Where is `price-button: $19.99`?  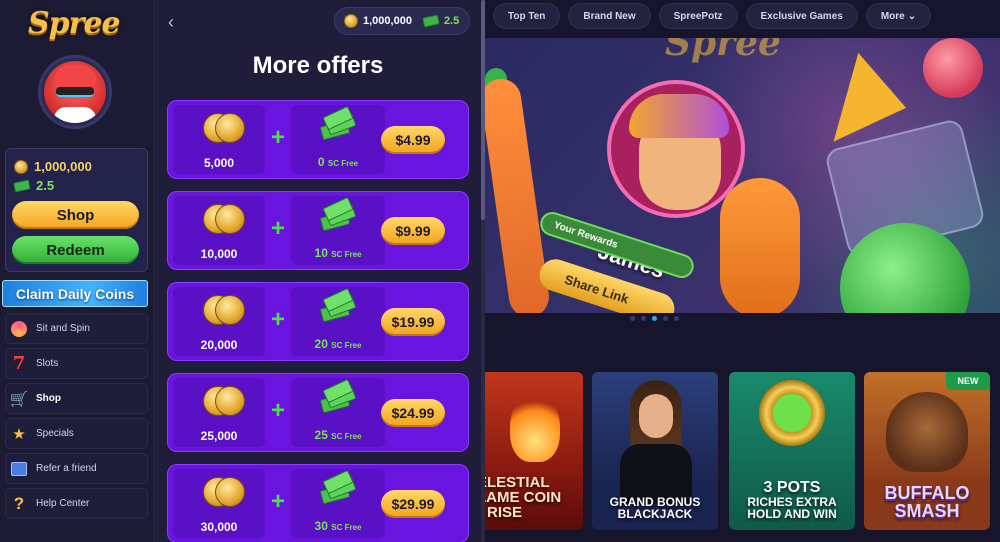
price-button: $19.99 is located at coordinates (413, 322).